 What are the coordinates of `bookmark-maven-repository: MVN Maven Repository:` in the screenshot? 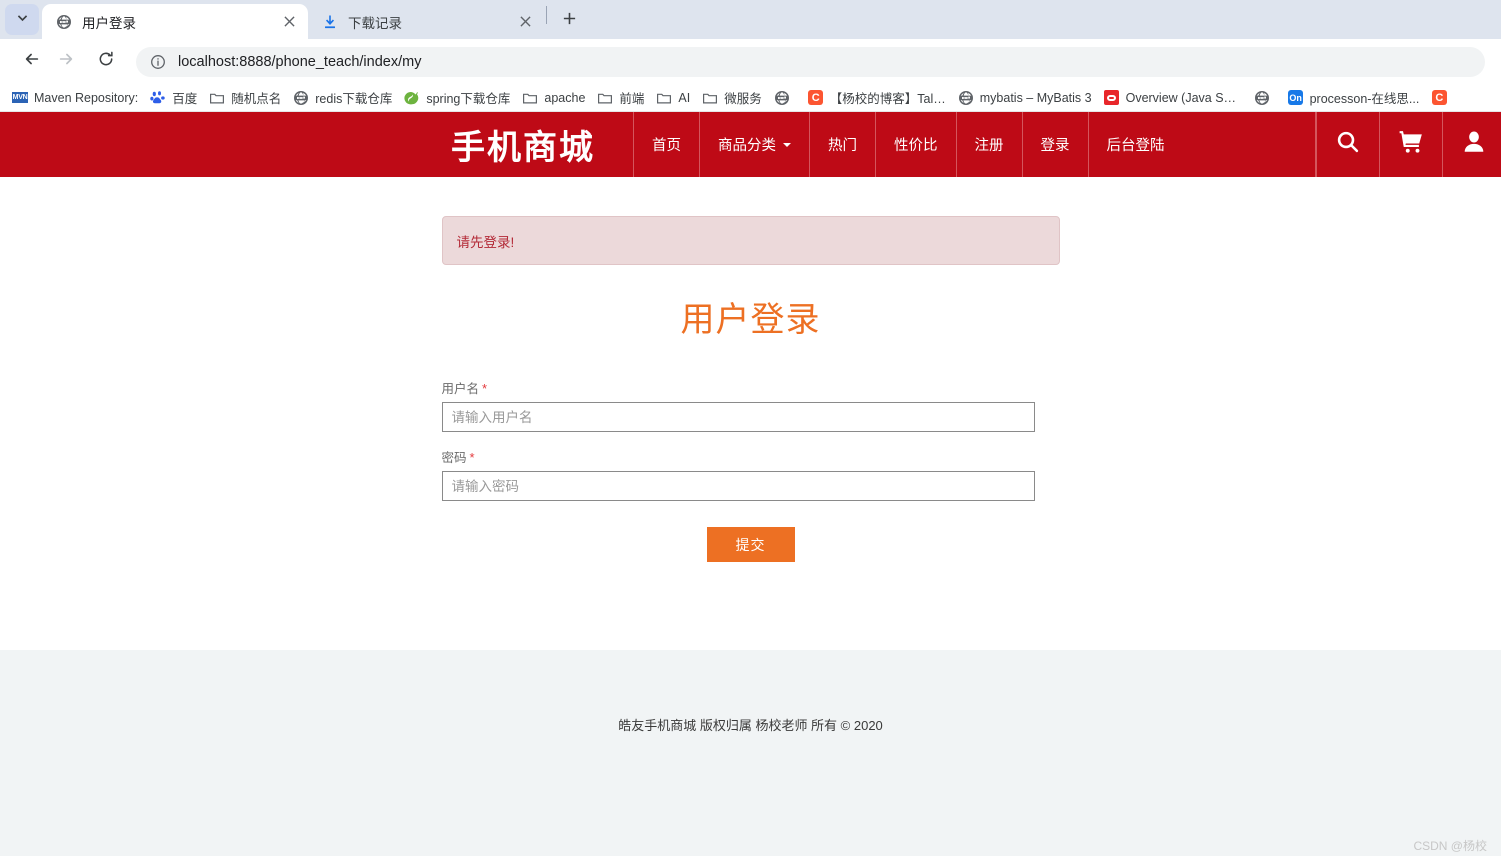 It's located at (75, 98).